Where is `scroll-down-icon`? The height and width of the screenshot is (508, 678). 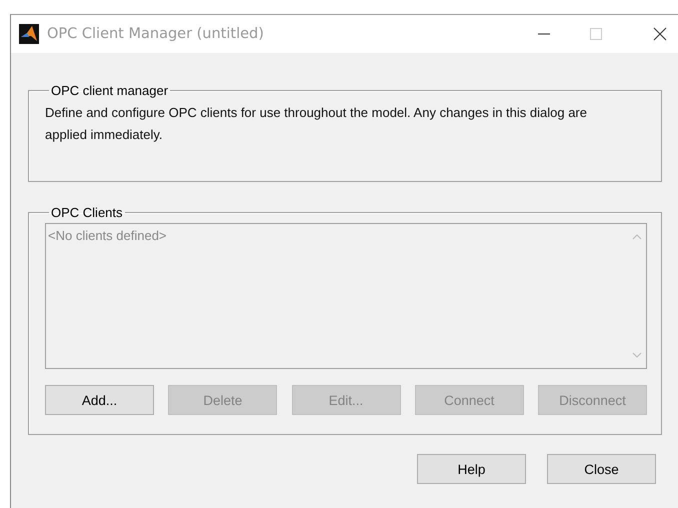 scroll-down-icon is located at coordinates (637, 355).